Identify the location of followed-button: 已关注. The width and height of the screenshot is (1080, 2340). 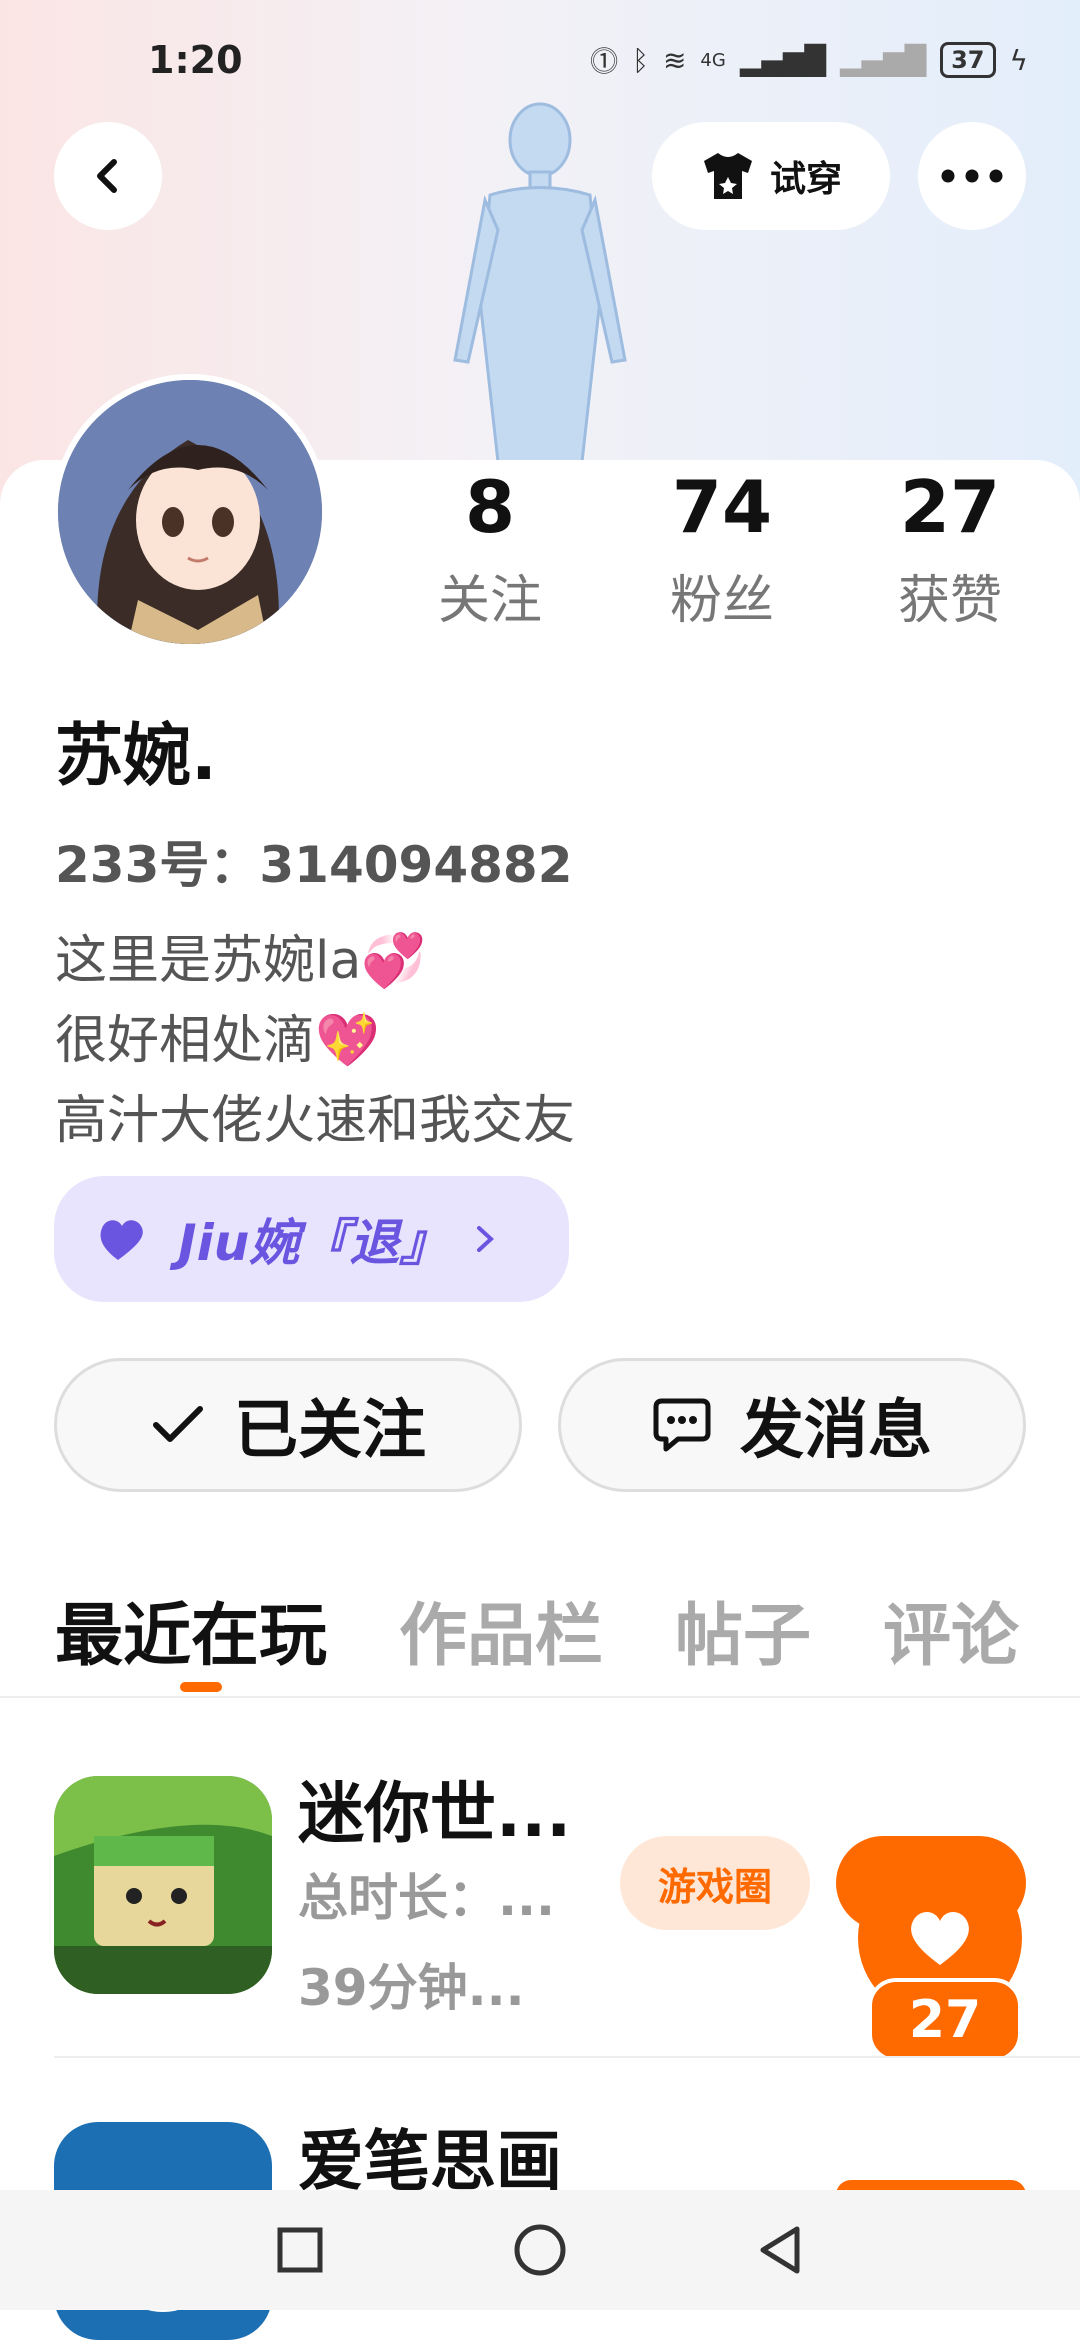
(288, 1425).